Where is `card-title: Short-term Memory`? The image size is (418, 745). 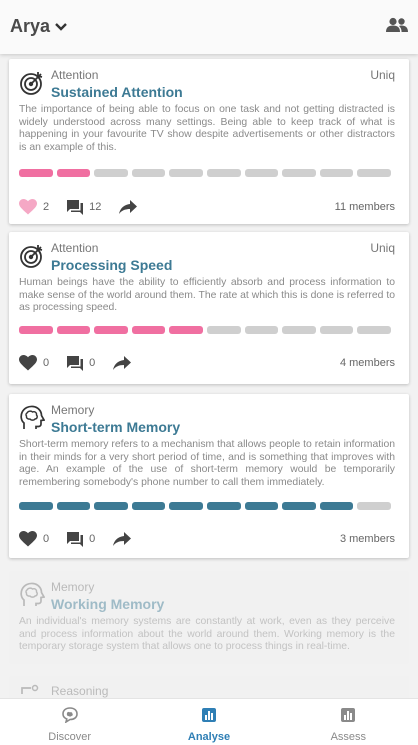
card-title: Short-term Memory is located at coordinates (115, 427).